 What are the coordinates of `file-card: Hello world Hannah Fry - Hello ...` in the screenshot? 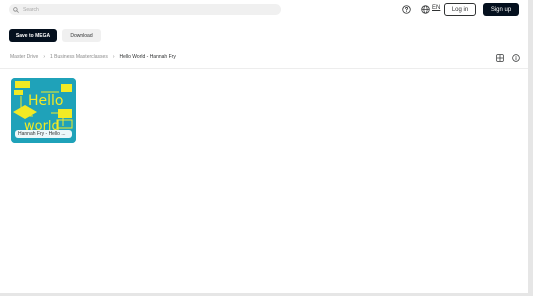 It's located at (43, 110).